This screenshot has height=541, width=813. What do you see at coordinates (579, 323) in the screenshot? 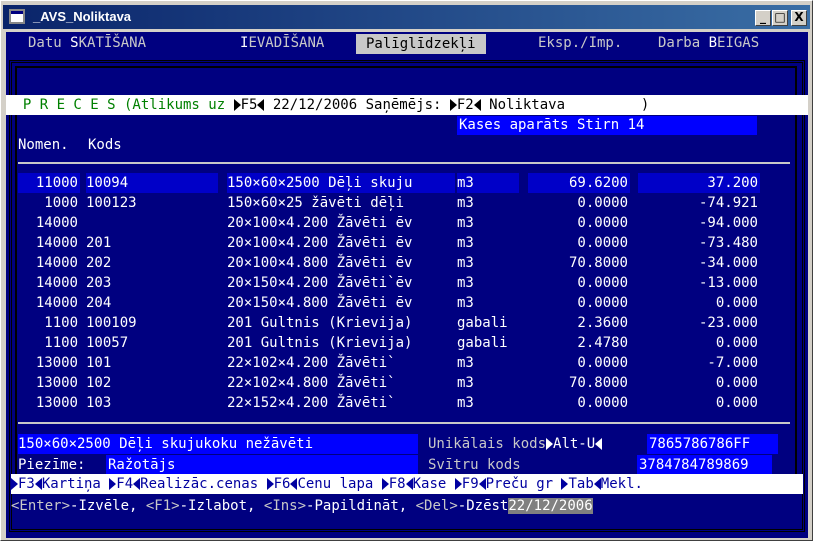
I see `row-qty: 2.3600` at bounding box center [579, 323].